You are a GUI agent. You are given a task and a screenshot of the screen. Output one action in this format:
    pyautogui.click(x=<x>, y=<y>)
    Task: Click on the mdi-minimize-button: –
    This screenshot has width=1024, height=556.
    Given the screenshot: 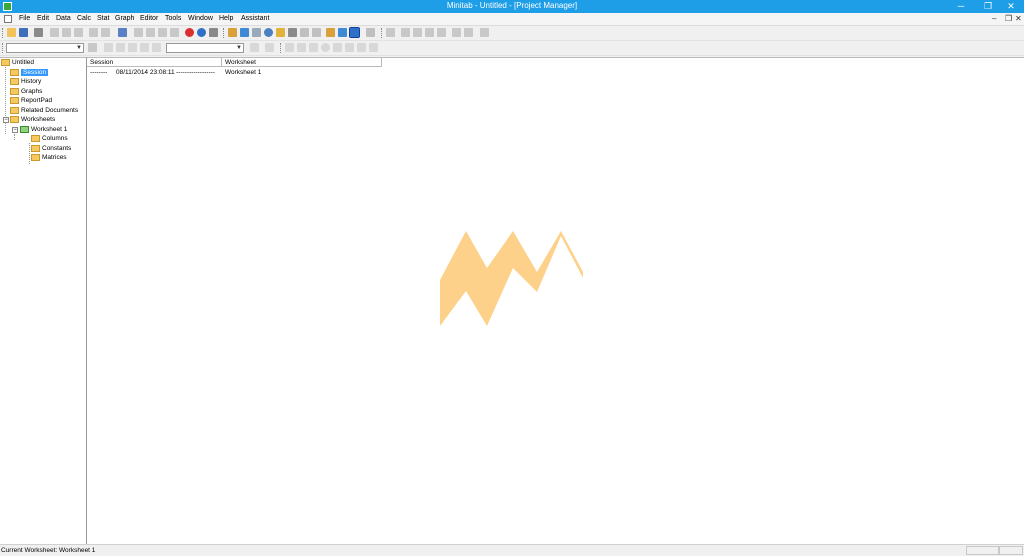 What is the action you would take?
    pyautogui.click(x=994, y=18)
    